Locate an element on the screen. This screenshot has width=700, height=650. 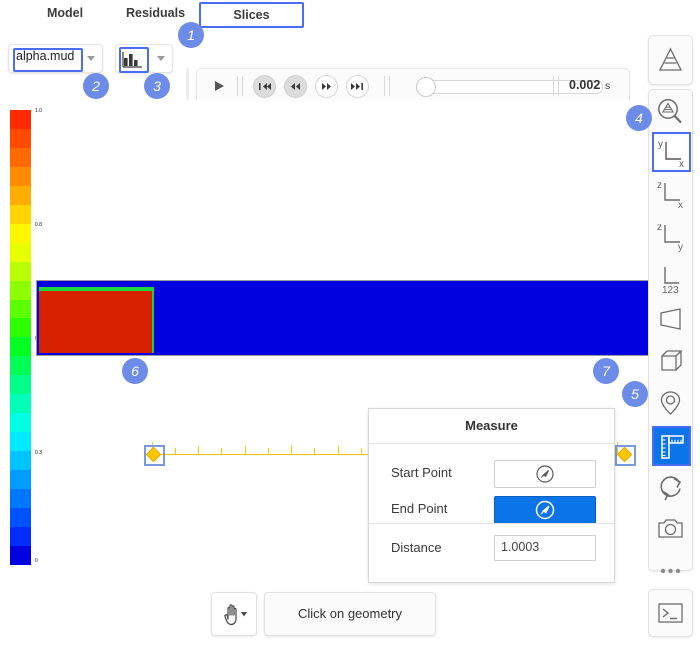
view-zx-icon: z x is located at coordinates (670, 193).